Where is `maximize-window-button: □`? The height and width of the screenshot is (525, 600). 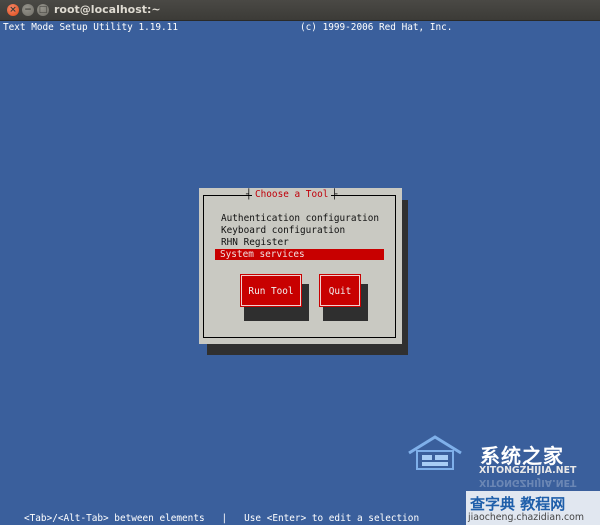 maximize-window-button: □ is located at coordinates (43, 10).